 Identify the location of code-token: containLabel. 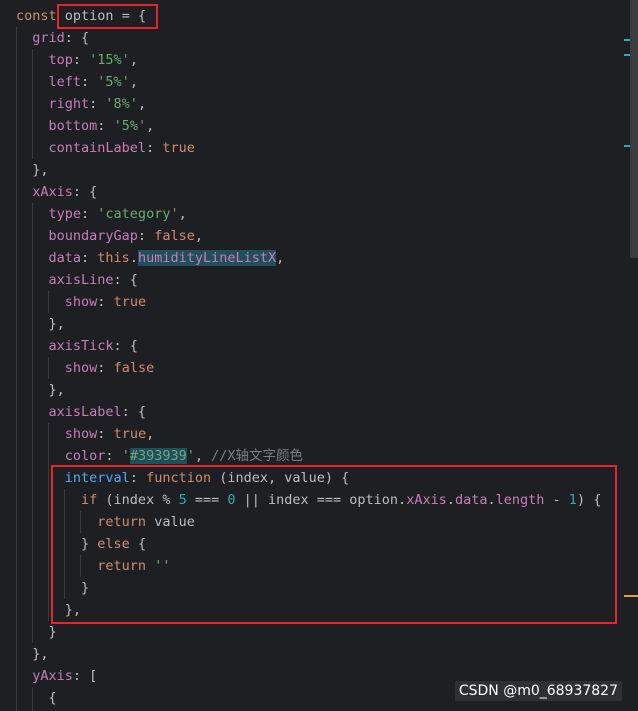
(97, 148).